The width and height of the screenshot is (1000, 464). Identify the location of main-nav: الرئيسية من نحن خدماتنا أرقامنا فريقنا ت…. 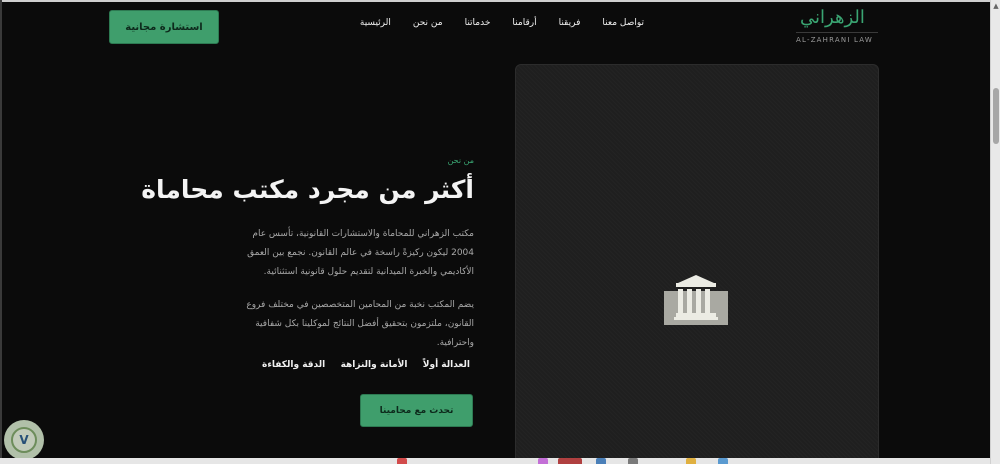
(502, 23).